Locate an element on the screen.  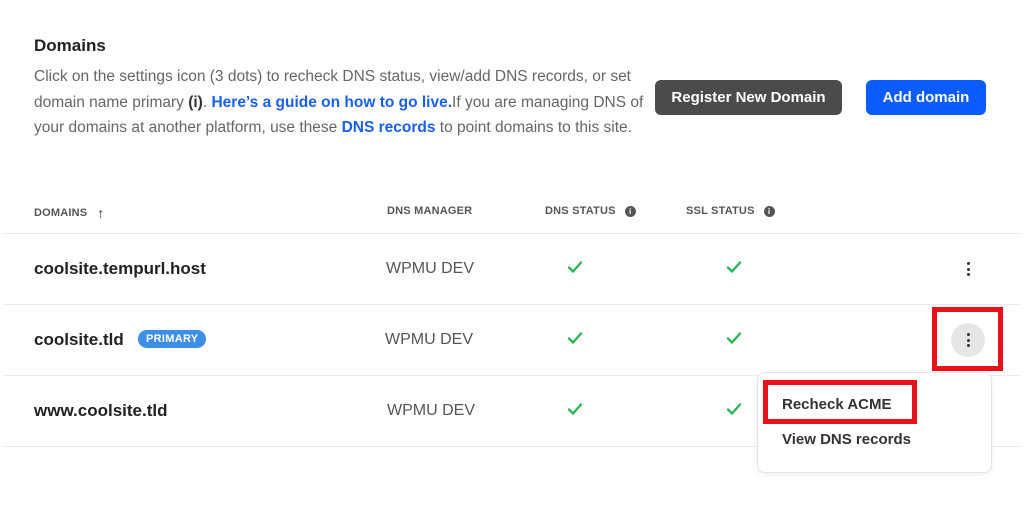
primary-badge: PRIMARY is located at coordinates (172, 339).